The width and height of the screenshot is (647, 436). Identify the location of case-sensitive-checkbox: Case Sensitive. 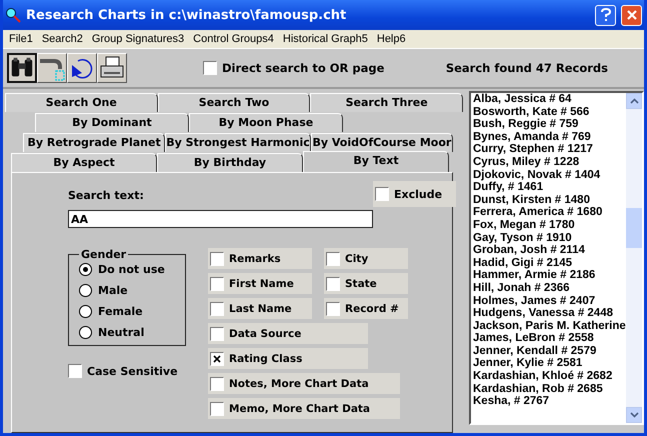
(127, 371).